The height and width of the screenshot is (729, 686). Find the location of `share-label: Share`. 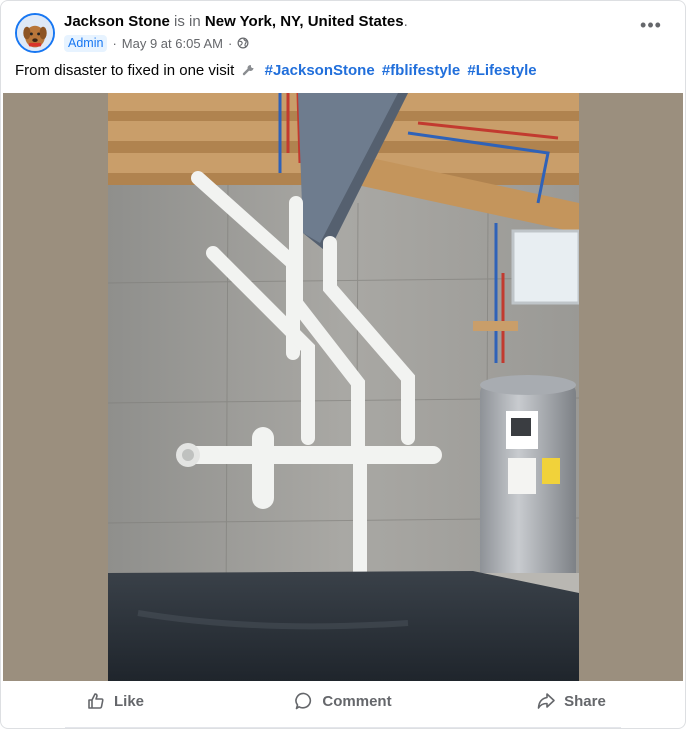

share-label: Share is located at coordinates (585, 701).